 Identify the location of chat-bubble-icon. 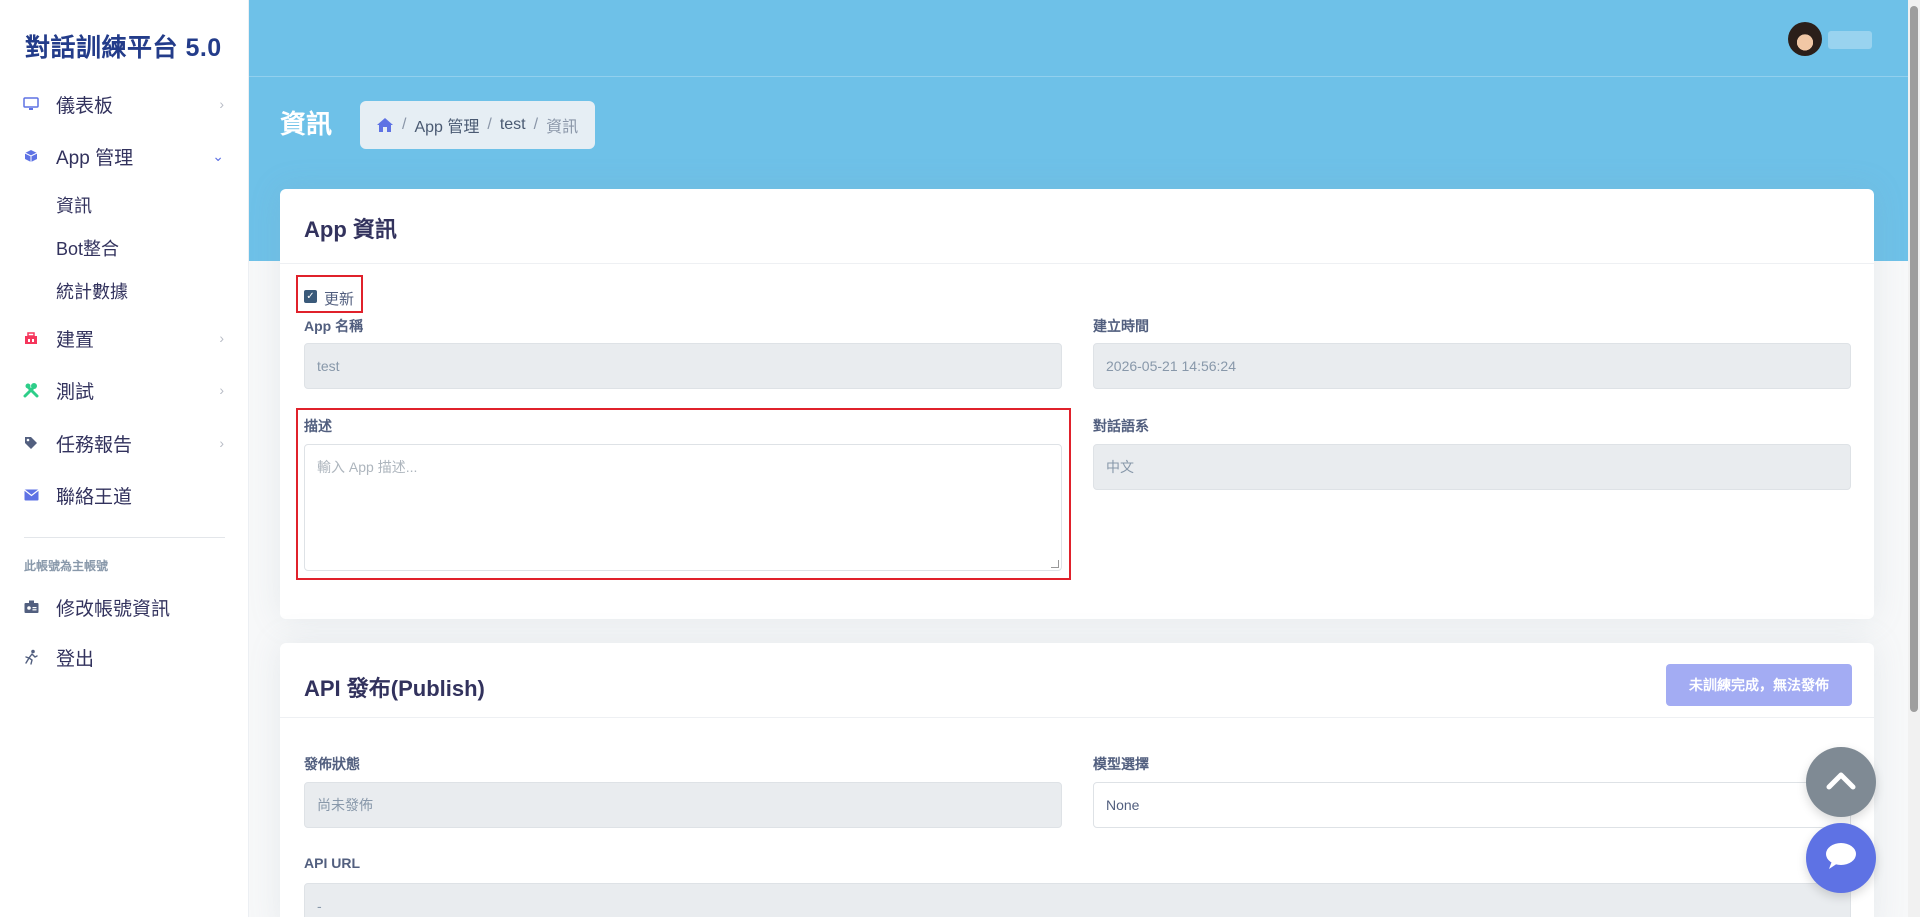
(1841, 858).